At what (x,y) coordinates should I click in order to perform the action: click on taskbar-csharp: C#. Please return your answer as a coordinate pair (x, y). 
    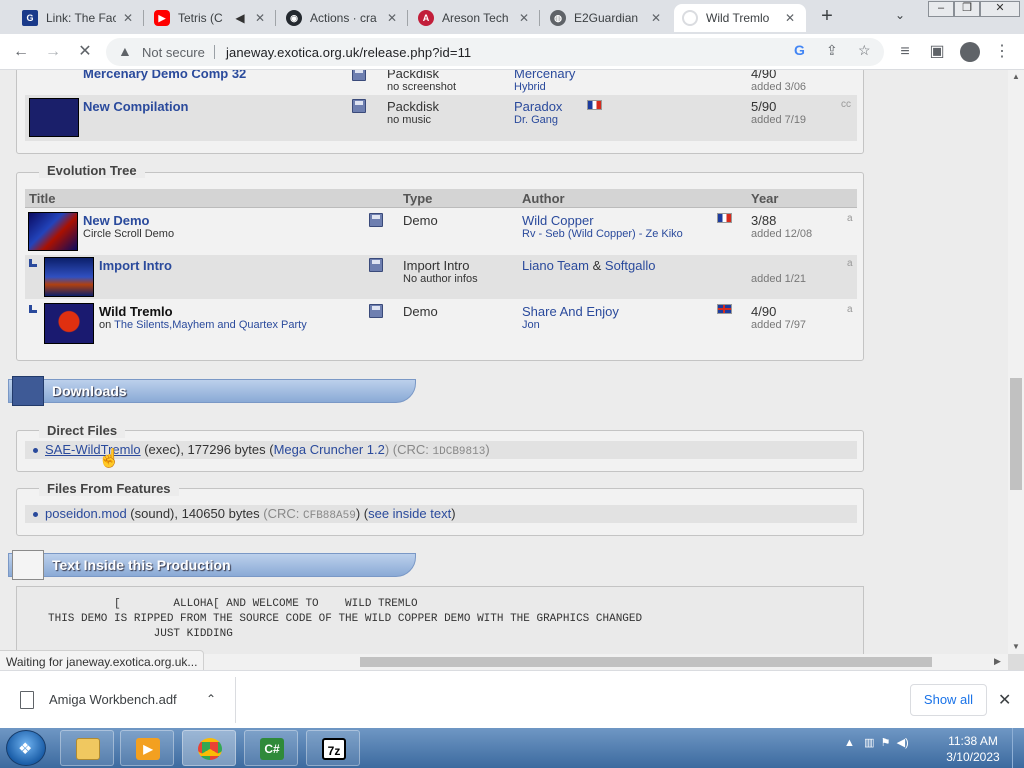
    Looking at the image, I should click on (271, 748).